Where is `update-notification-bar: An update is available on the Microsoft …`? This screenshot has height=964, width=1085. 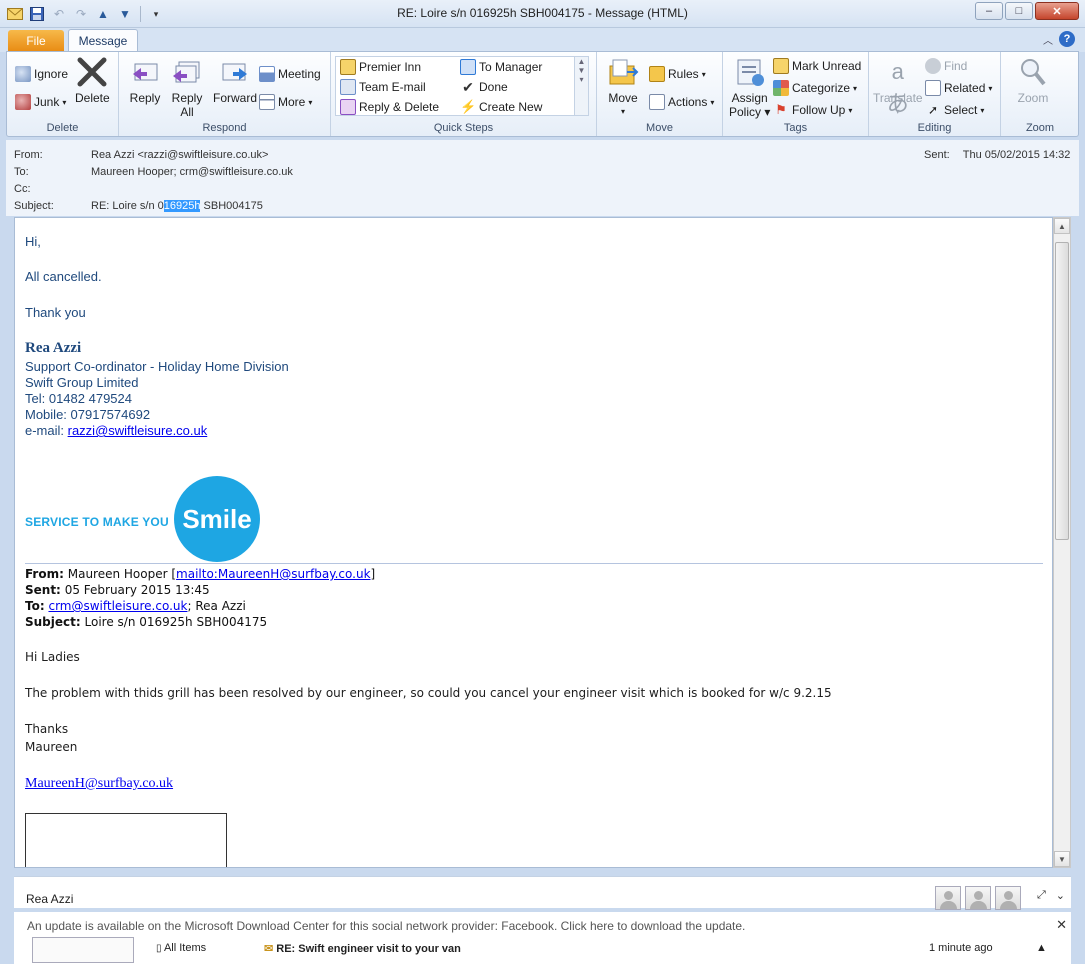
update-notification-bar: An update is available on the Microsoft … is located at coordinates (542, 924).